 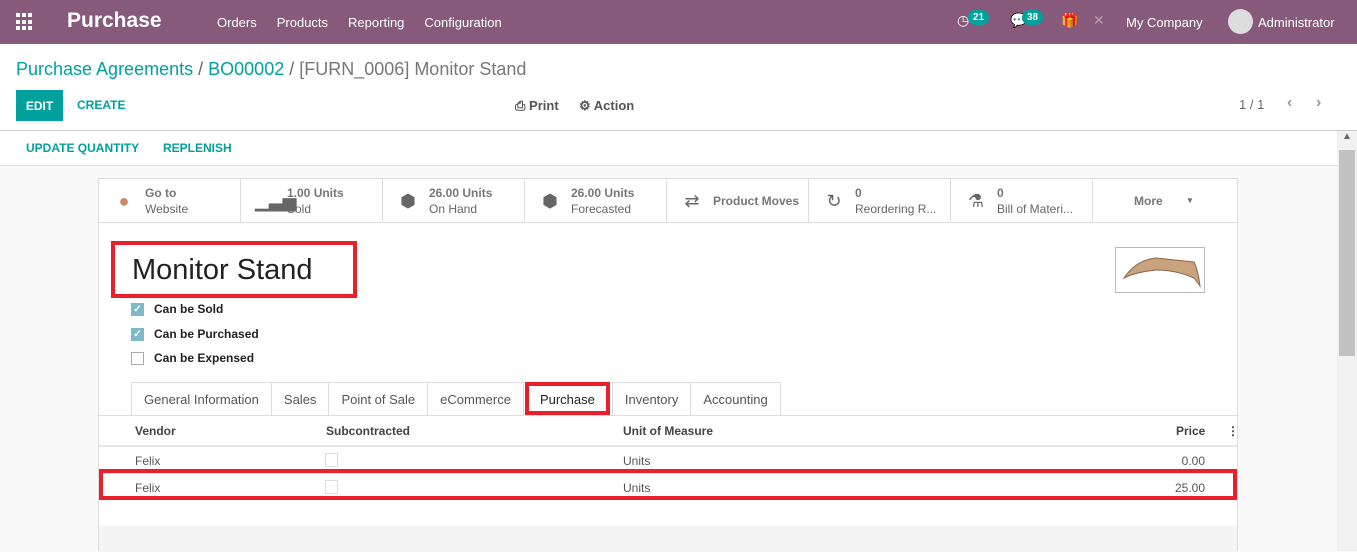 I want to click on menu-products: Products, so click(x=302, y=22).